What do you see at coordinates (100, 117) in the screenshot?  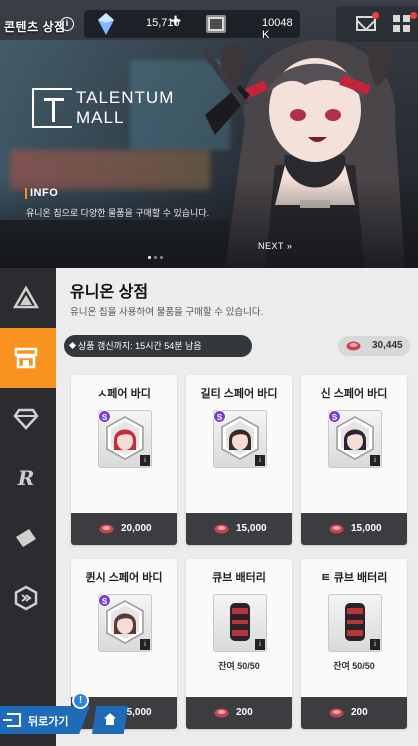 I see `logo-text-line2: MALL` at bounding box center [100, 117].